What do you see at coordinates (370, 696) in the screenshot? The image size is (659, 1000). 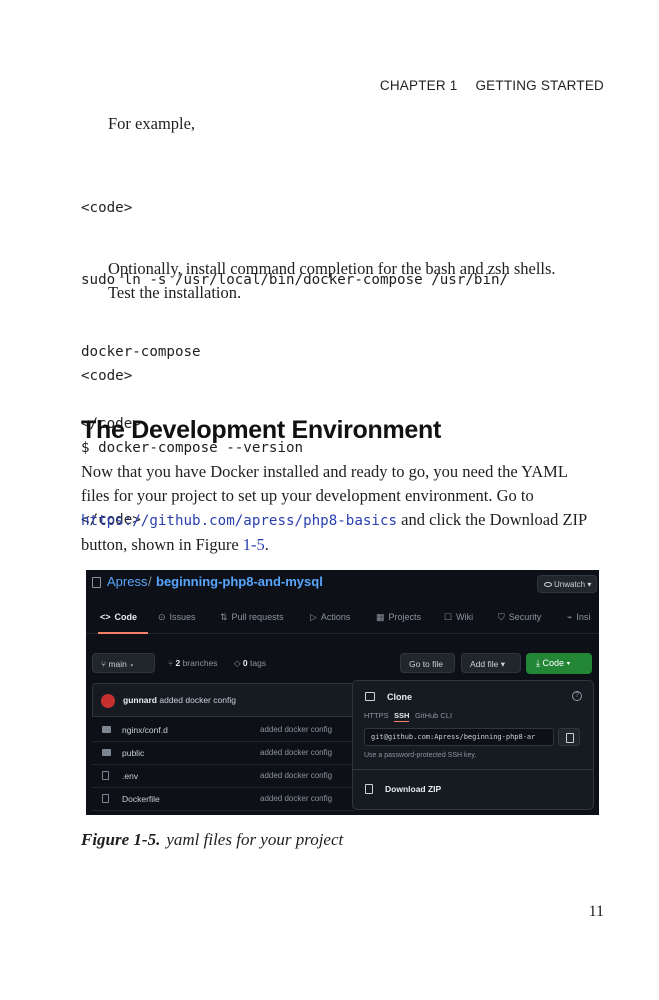 I see `terminal-icon` at bounding box center [370, 696].